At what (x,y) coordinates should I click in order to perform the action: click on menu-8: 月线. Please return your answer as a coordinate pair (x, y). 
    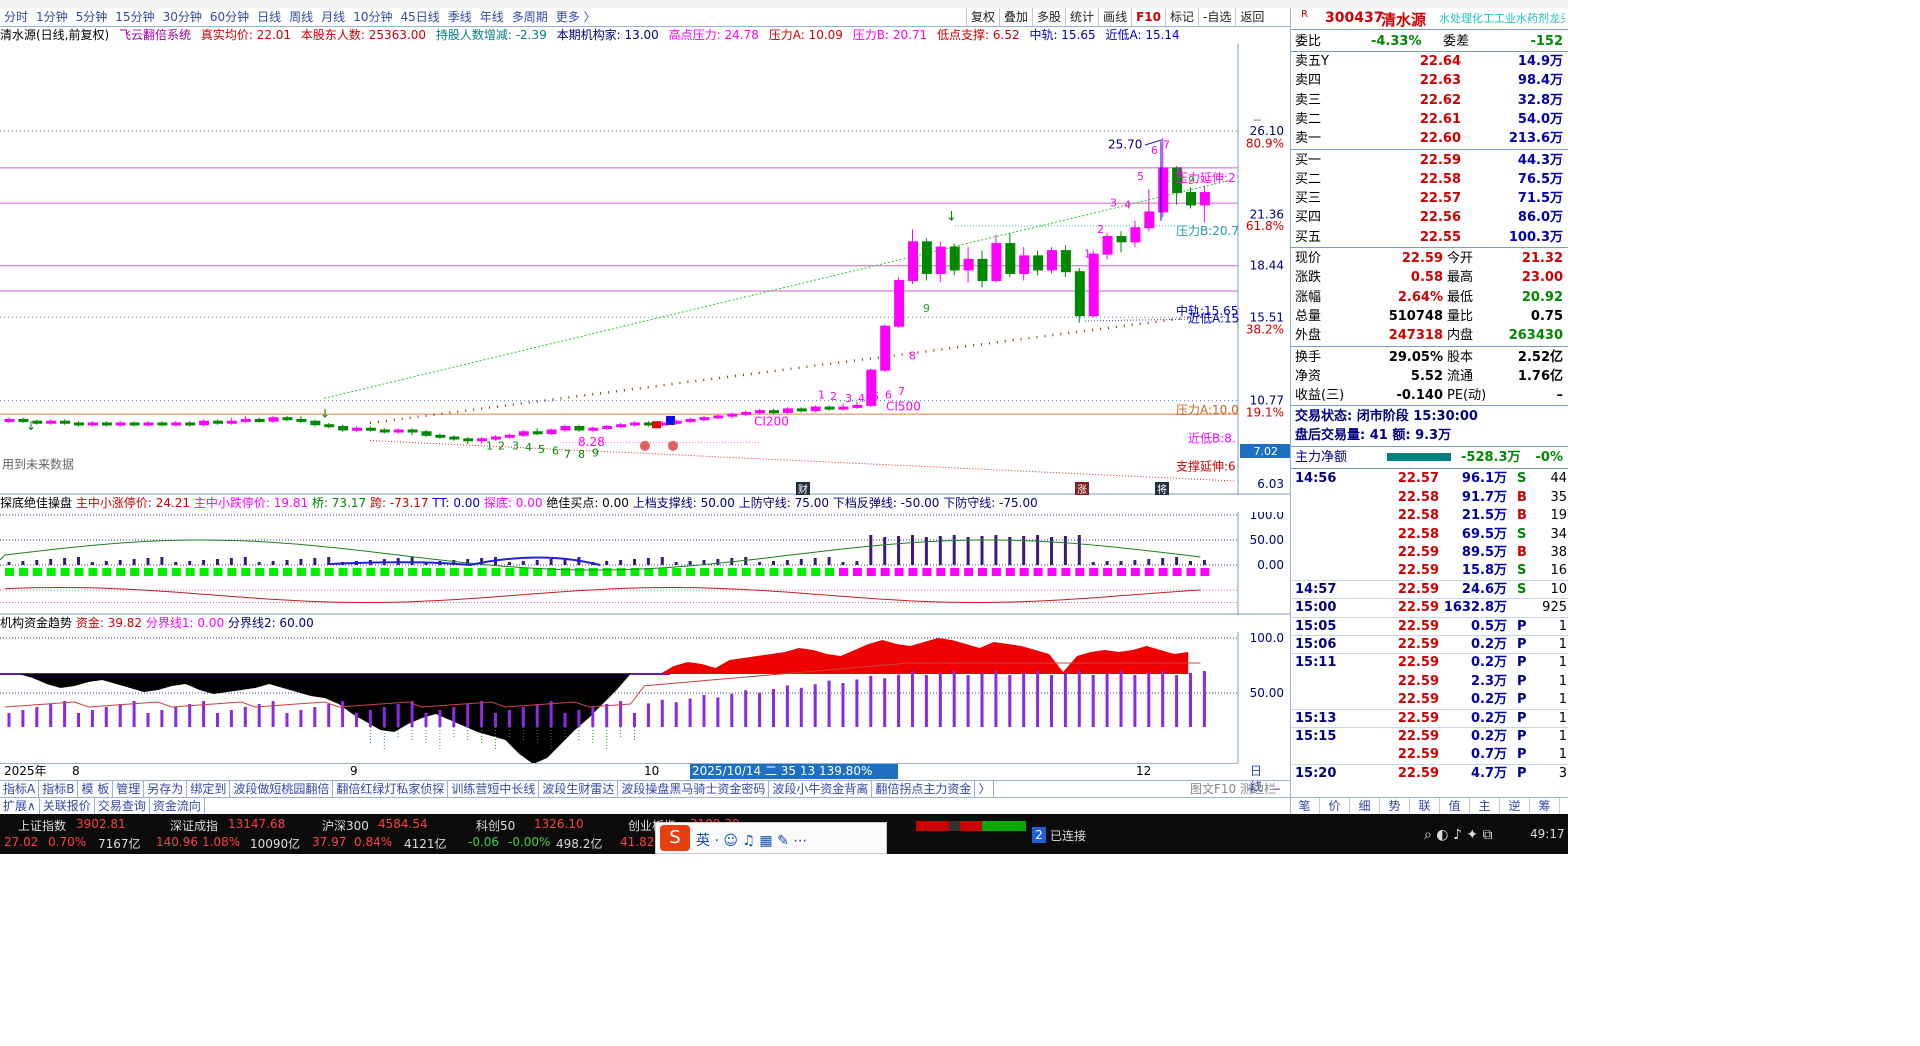
    Looking at the image, I should click on (333, 17).